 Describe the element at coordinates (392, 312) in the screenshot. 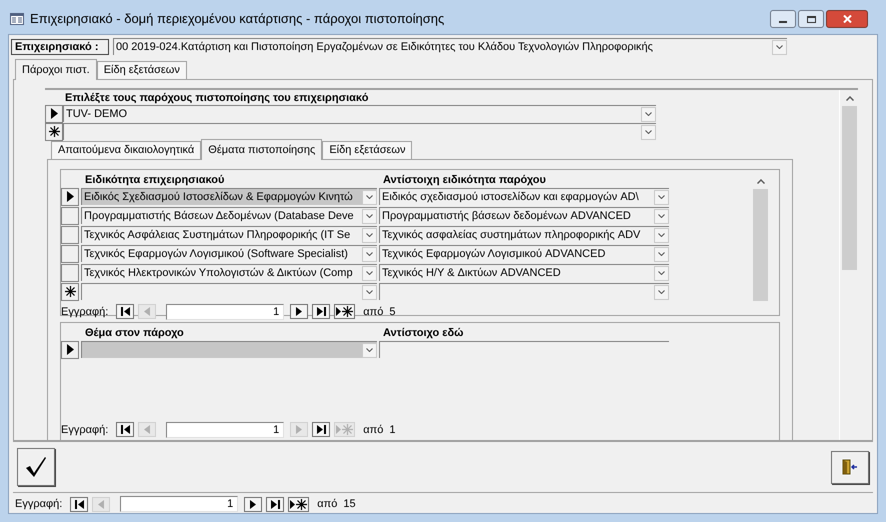

I see `record-total: 5` at that location.